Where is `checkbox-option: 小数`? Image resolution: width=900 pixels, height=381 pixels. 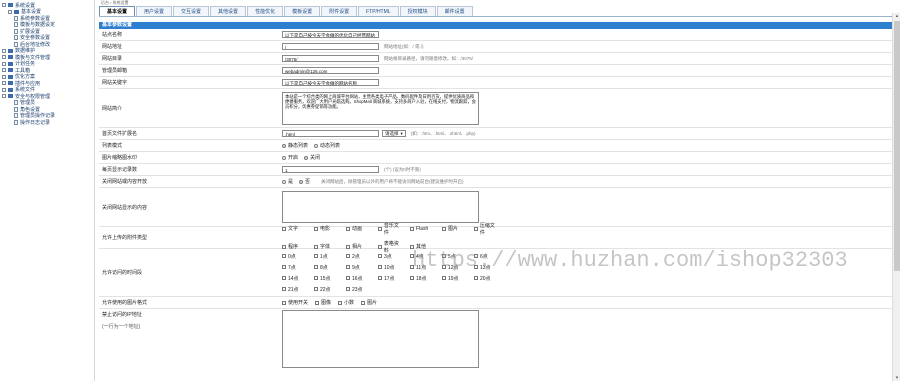
checkbox-option: 小数 is located at coordinates (346, 302).